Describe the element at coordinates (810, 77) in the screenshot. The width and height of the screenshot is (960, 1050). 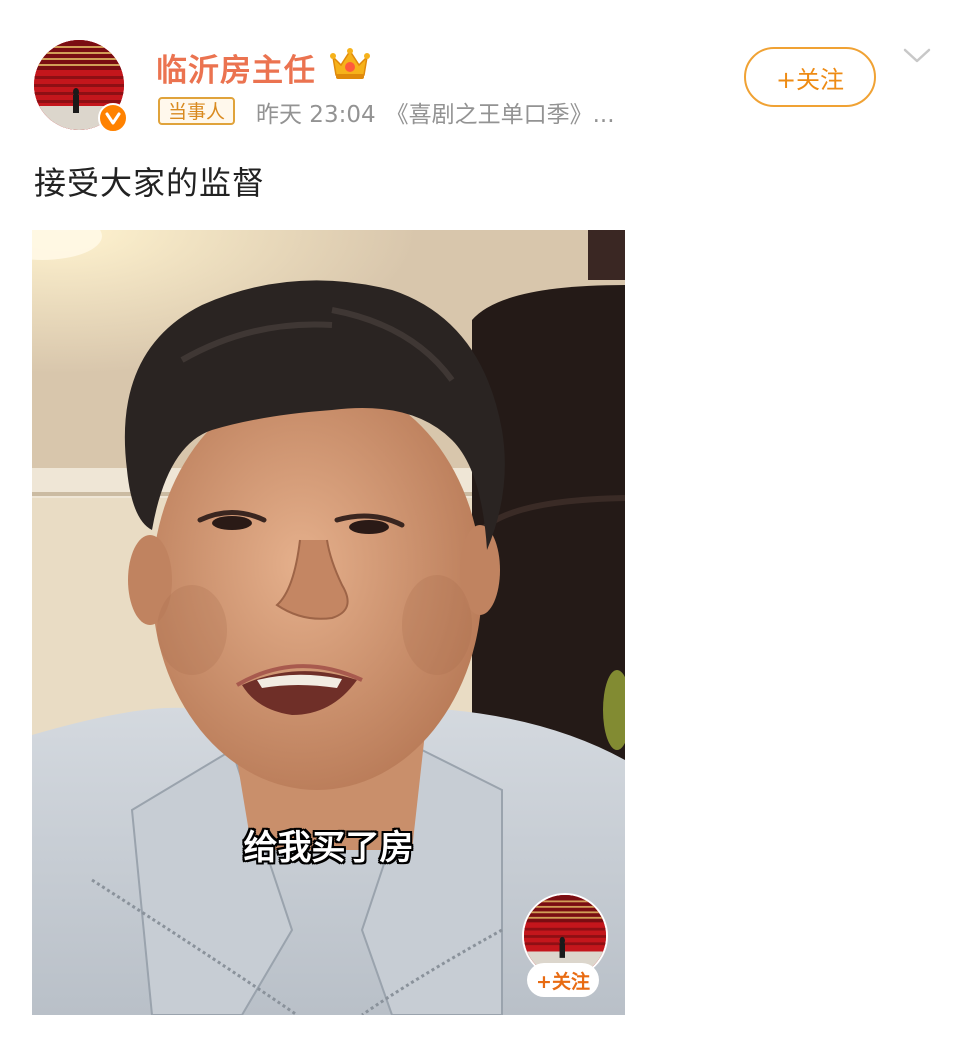
I see `follow-button: +关注` at that location.